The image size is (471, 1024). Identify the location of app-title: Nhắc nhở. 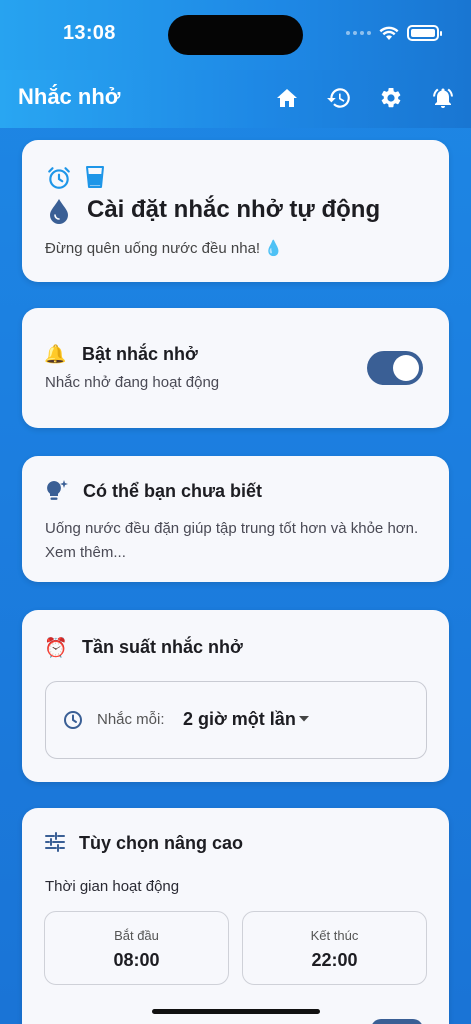
(69, 96).